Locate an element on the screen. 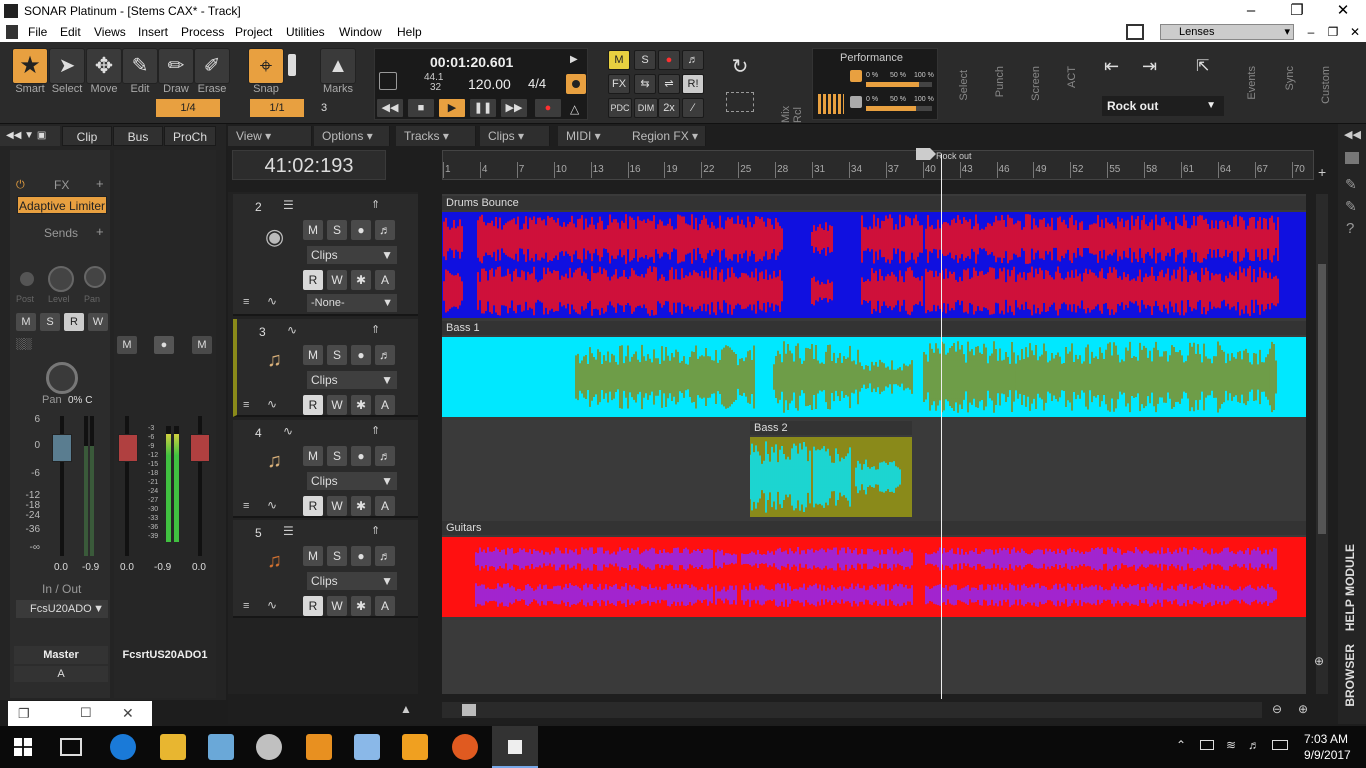  twox-button: 2x is located at coordinates (669, 108).